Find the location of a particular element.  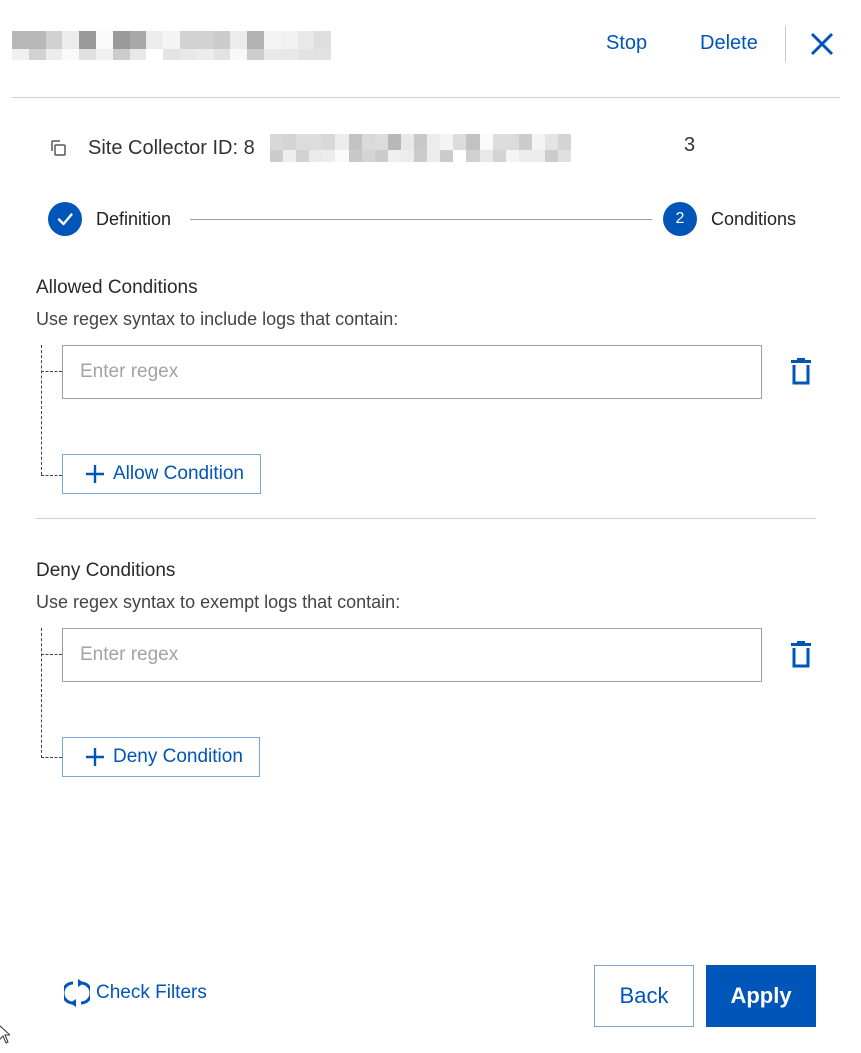

allowed-conditions-title: Allowed Conditions is located at coordinates (117, 287).